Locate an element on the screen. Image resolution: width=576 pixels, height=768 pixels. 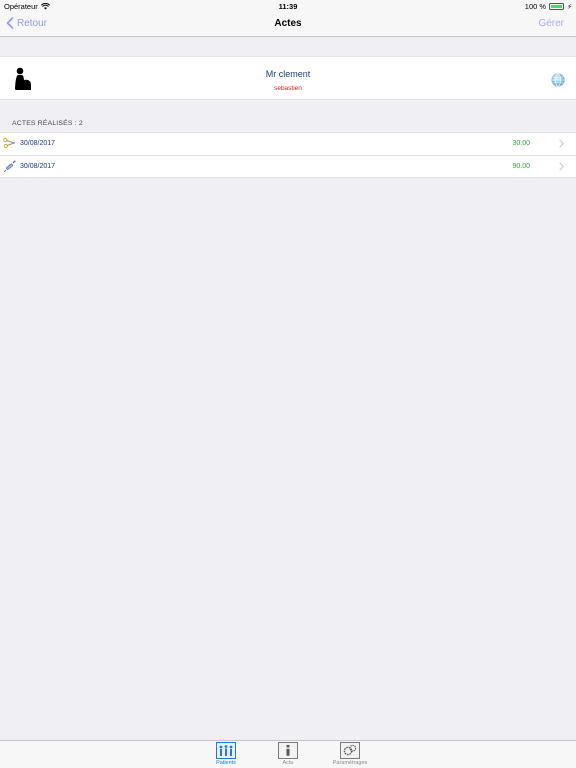
tab-bar: Patients Actu Paramétrages is located at coordinates (288, 754).